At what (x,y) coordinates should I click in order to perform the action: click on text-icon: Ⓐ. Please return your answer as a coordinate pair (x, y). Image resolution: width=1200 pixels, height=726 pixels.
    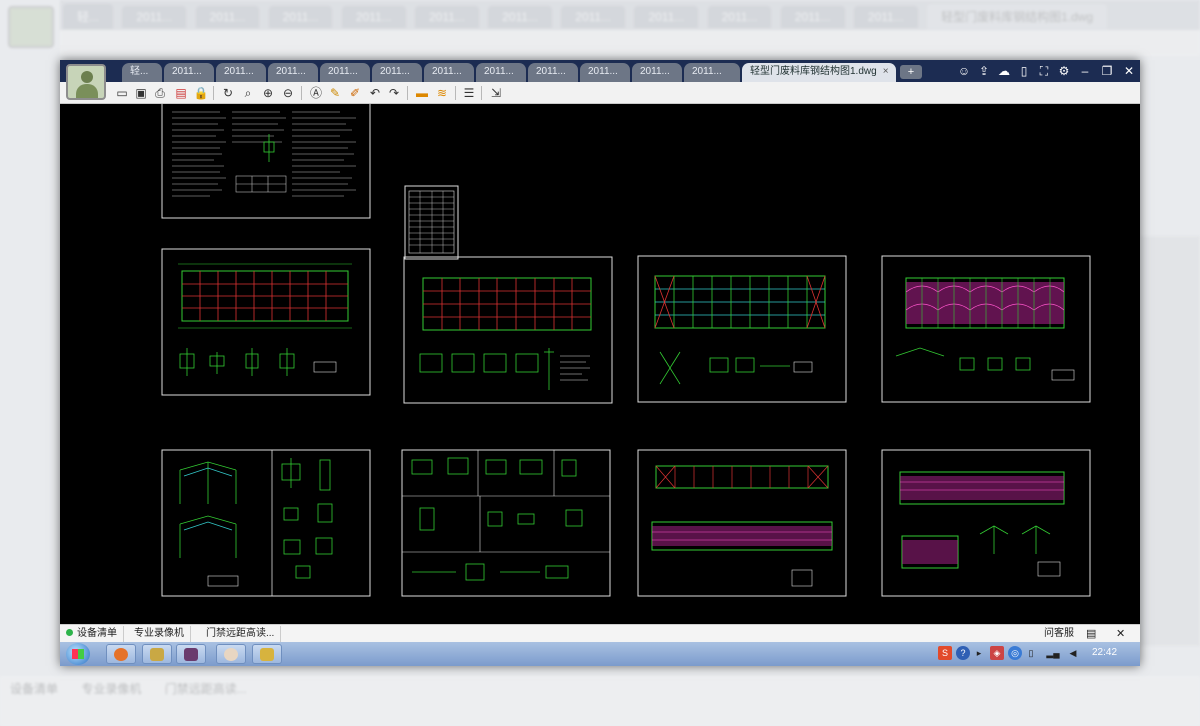
    Looking at the image, I should click on (316, 93).